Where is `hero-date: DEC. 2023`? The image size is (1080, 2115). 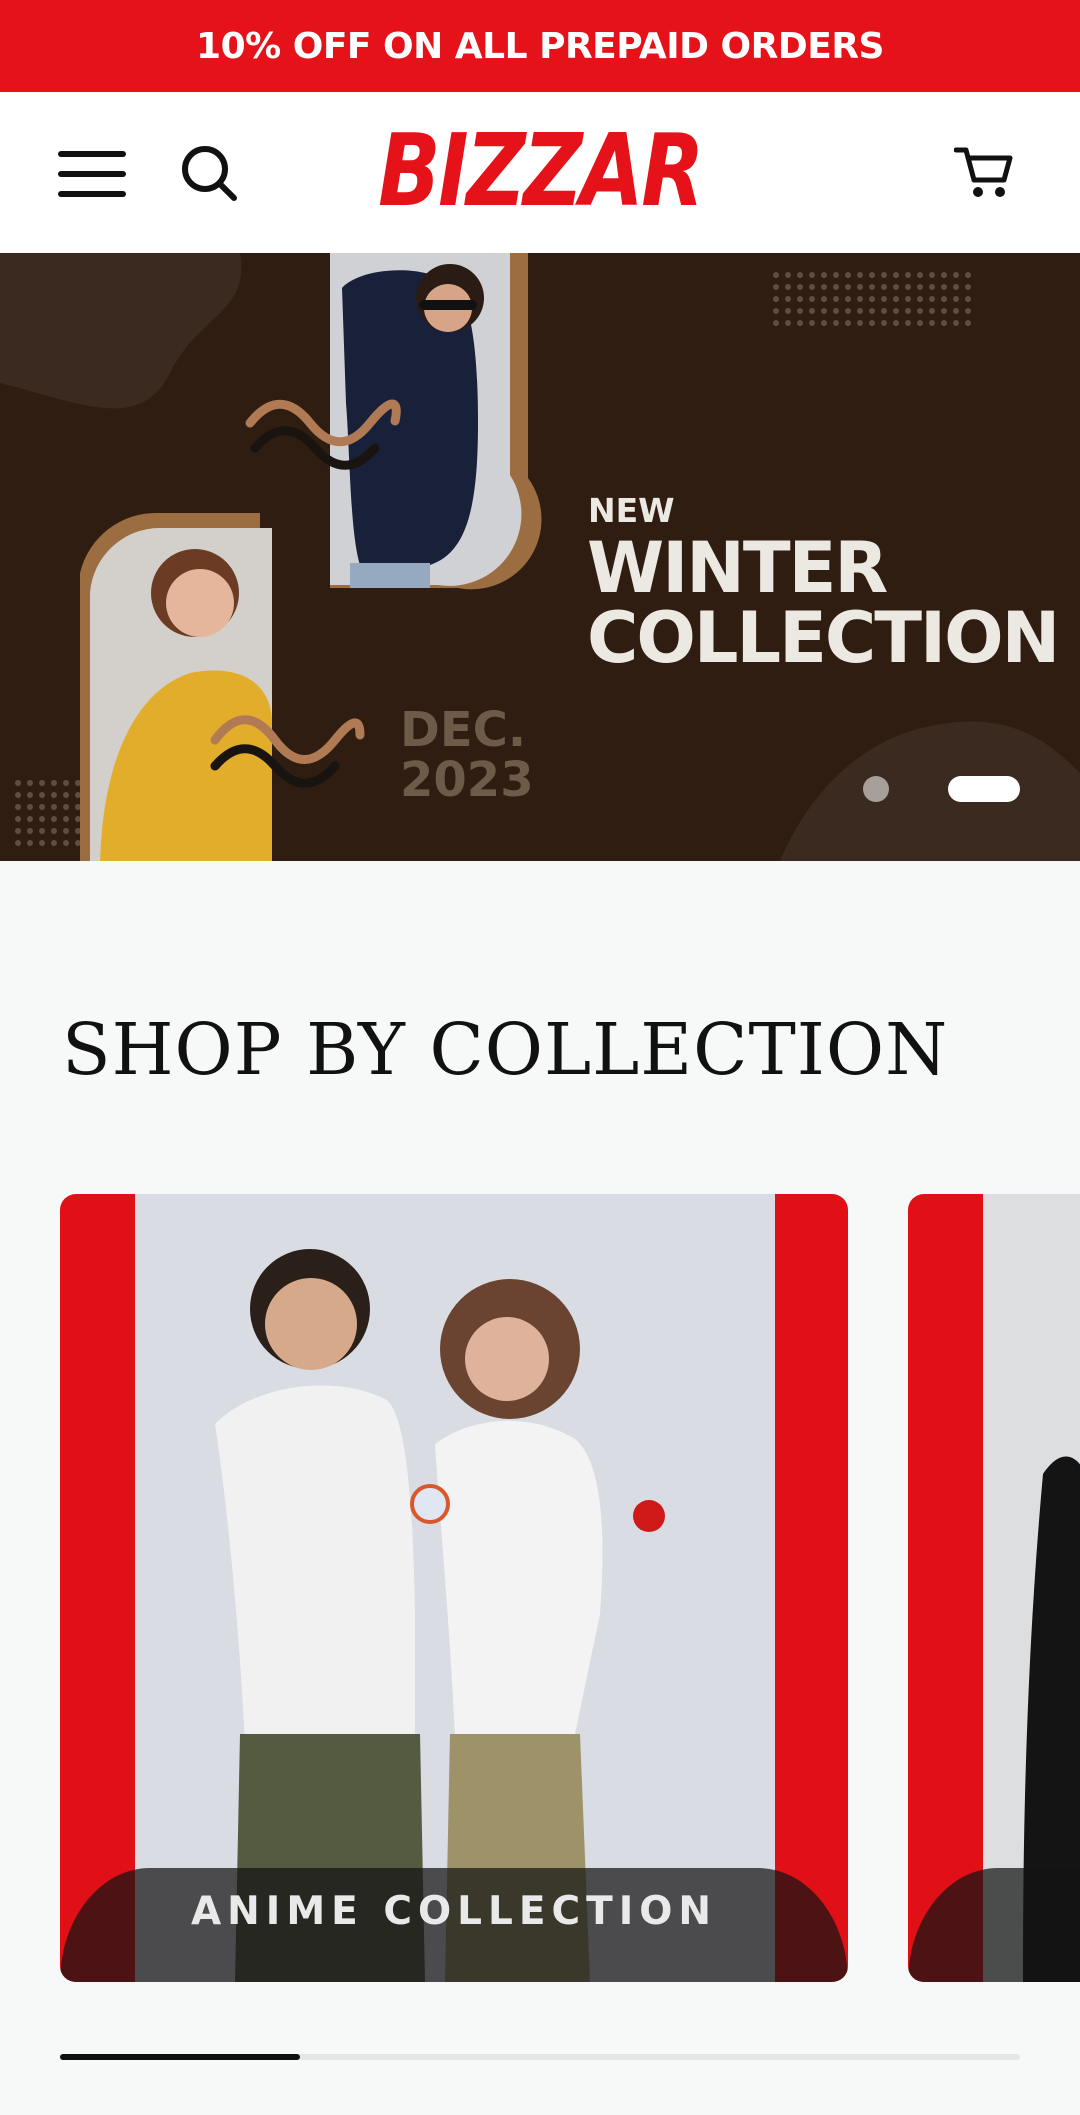
hero-date: DEC. 2023 is located at coordinates (467, 755).